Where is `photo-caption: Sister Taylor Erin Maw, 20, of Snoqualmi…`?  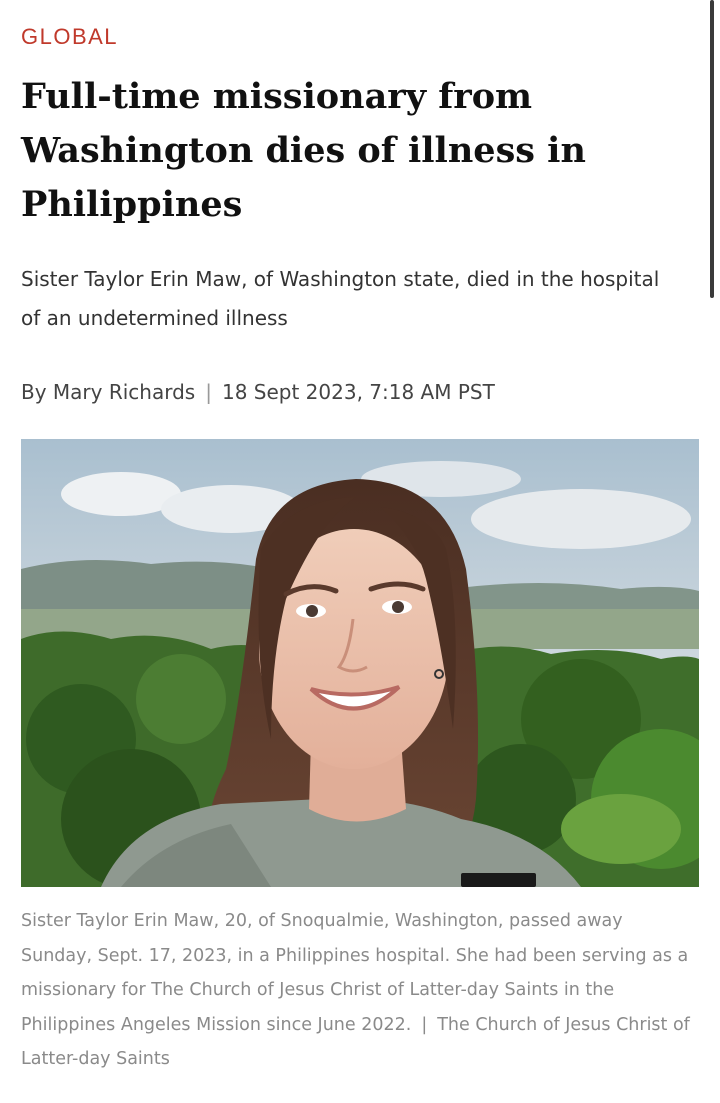 photo-caption: Sister Taylor Erin Maw, 20, of Snoqualmi… is located at coordinates (358, 990).